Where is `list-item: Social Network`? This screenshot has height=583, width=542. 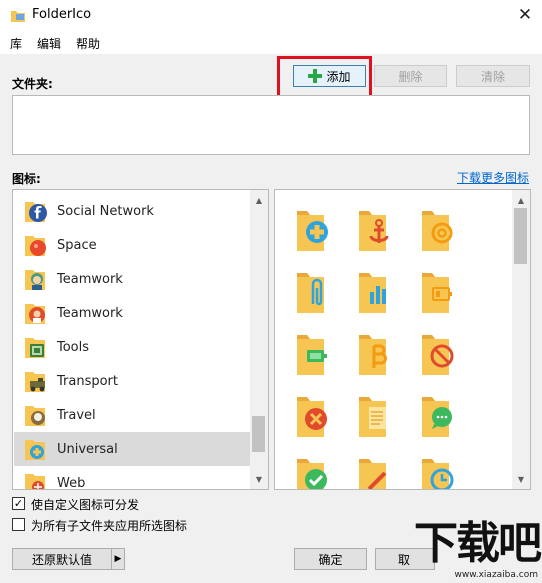 list-item: Social Network is located at coordinates (132, 211).